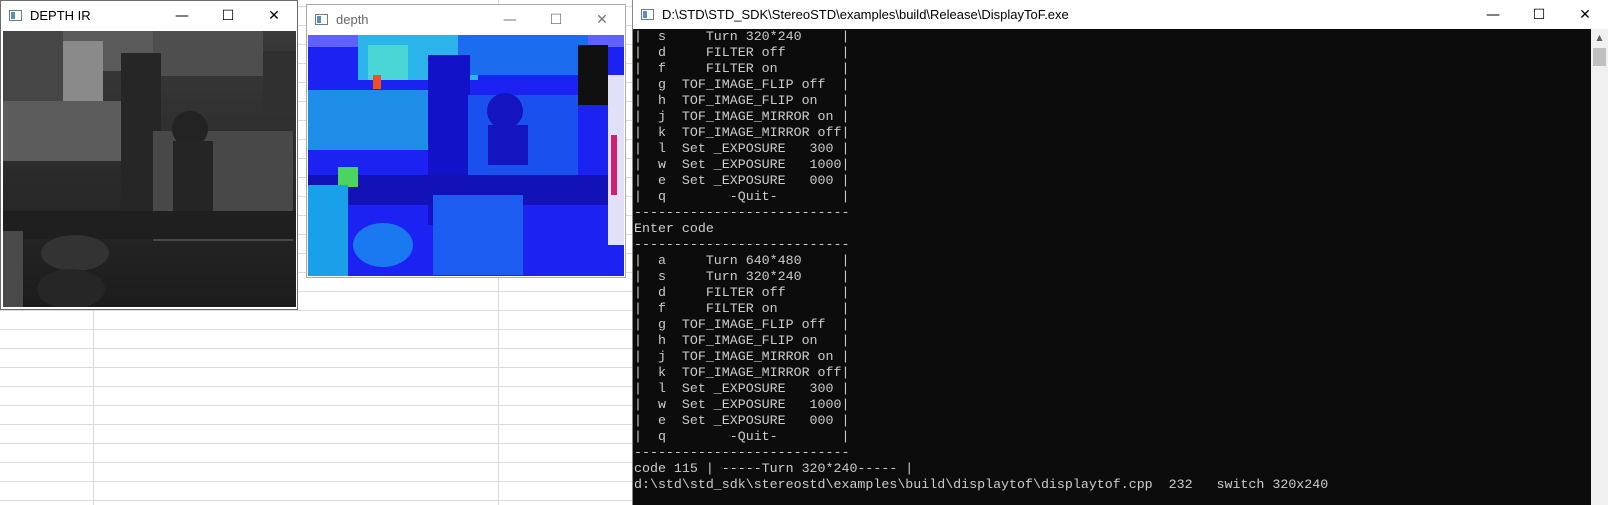 The width and height of the screenshot is (1608, 505). I want to click on depth-ir-image-render, so click(149, 169).